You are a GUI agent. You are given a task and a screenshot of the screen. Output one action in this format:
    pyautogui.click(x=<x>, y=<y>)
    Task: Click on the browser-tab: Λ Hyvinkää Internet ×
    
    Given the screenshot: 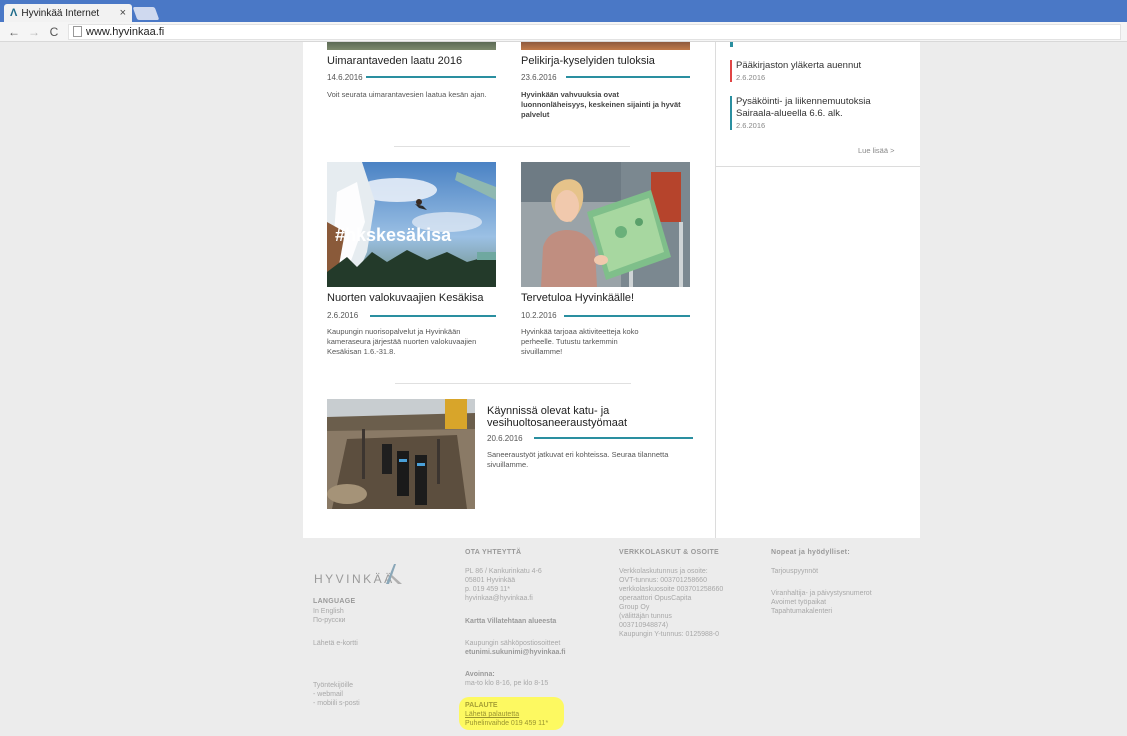 What is the action you would take?
    pyautogui.click(x=68, y=13)
    